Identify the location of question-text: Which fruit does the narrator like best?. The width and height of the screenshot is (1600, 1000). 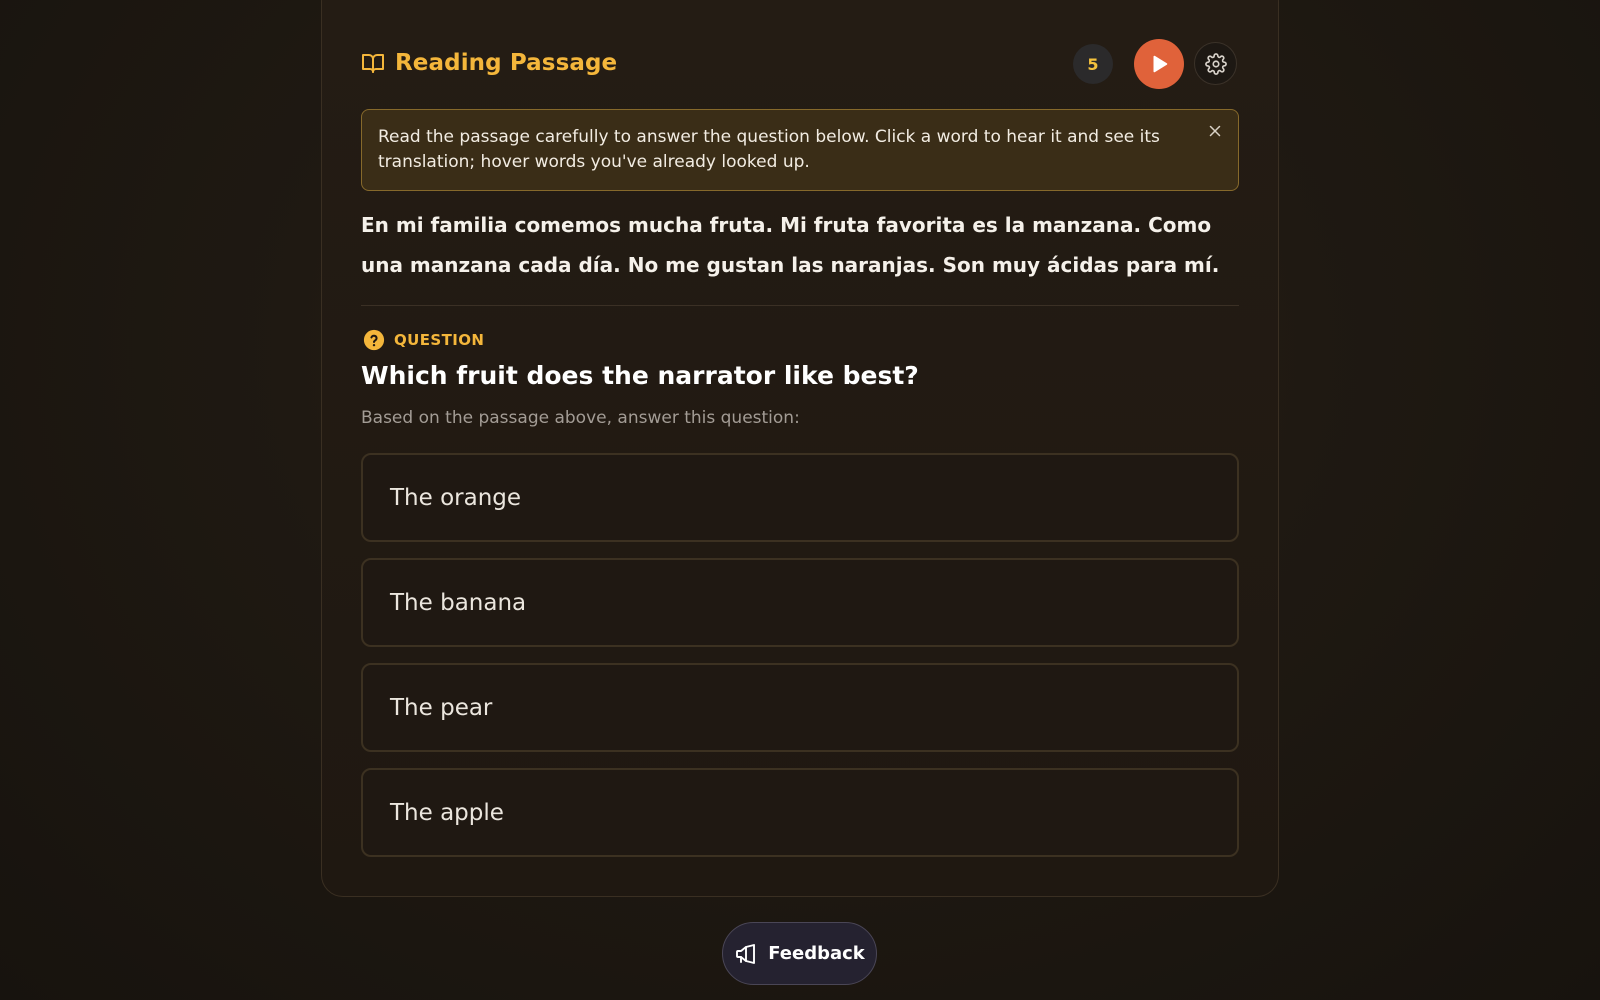
(640, 375).